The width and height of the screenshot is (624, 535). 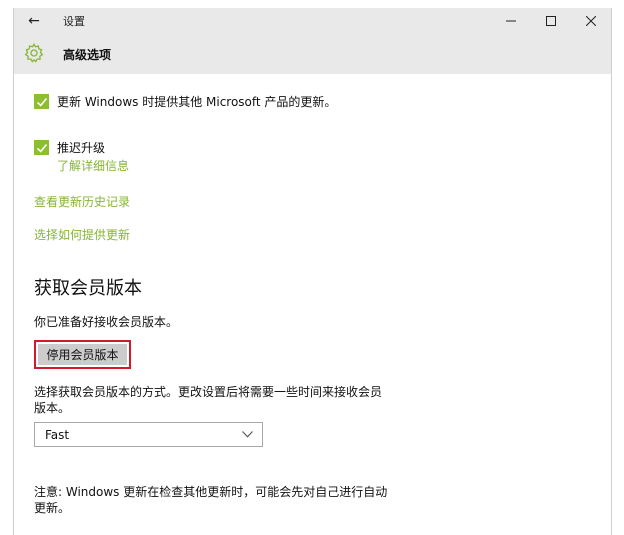 I want to click on close-button, so click(x=591, y=21).